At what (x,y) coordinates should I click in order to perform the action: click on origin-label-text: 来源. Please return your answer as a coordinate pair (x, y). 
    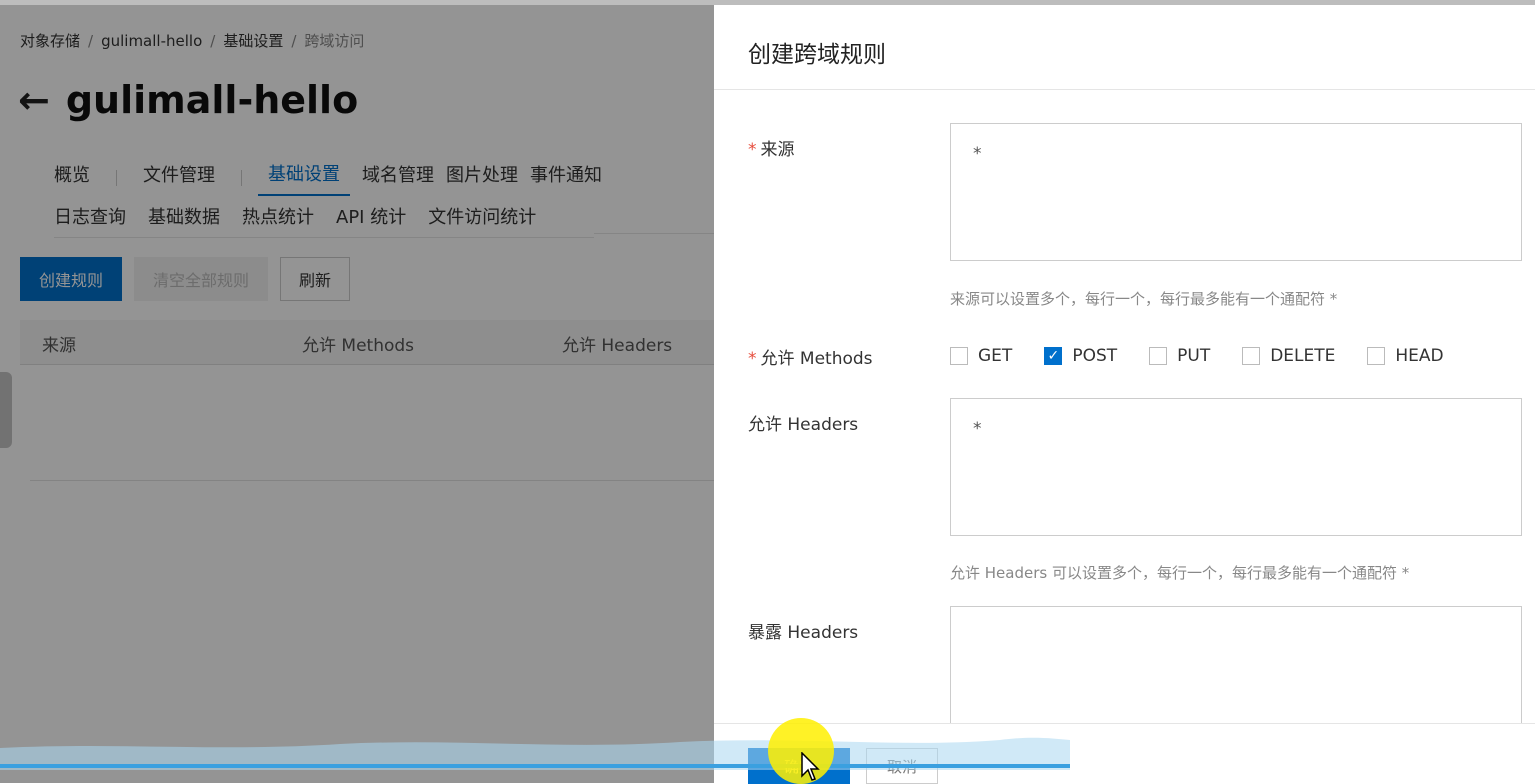
    Looking at the image, I should click on (777, 150).